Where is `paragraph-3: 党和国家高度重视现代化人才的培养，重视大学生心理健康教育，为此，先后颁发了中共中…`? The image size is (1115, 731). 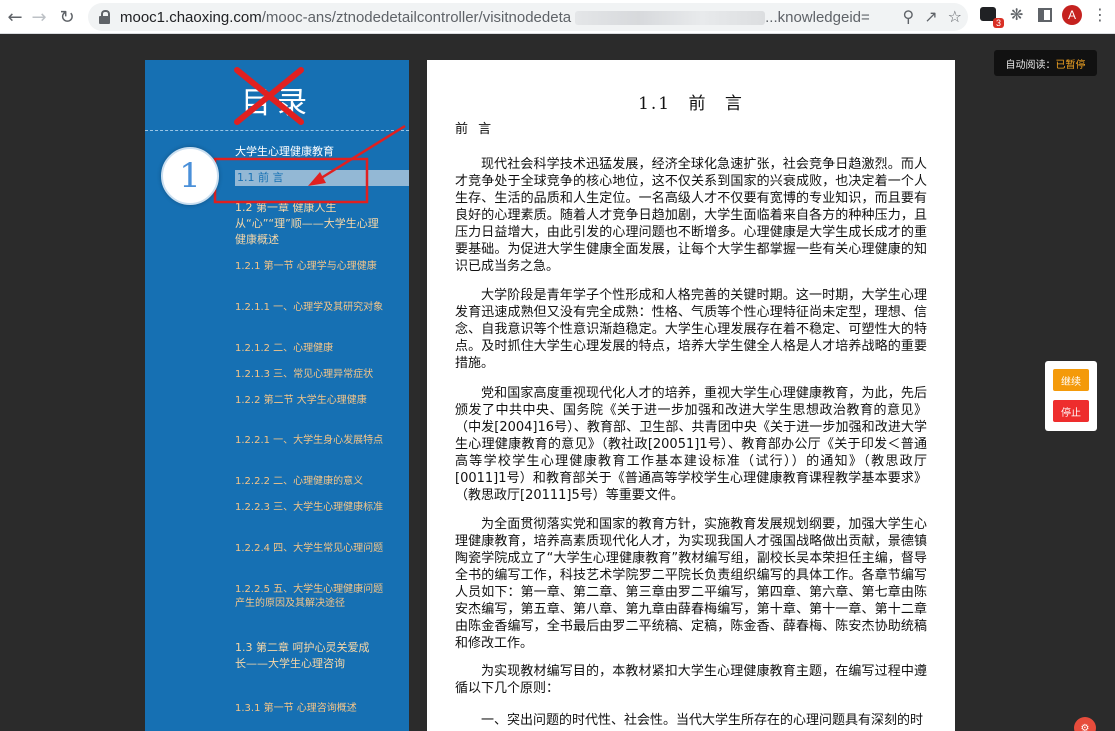 paragraph-3: 党和国家高度重视现代化人才的培养，重视大学生心理健康教育，为此，先后颁发了中共中… is located at coordinates (691, 444).